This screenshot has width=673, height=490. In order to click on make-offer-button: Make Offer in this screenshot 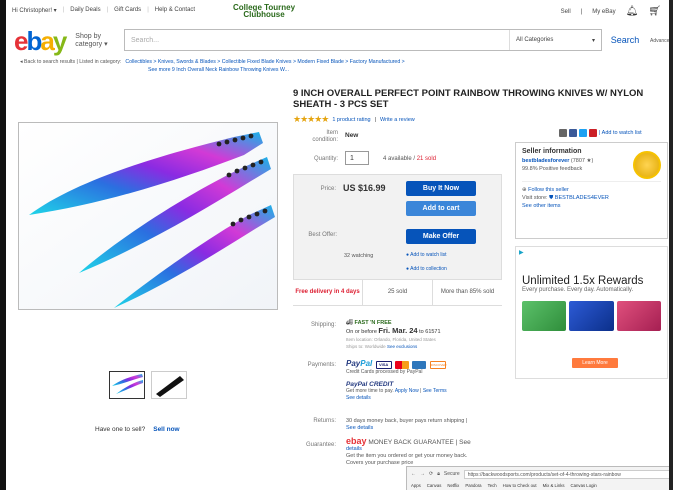, I will do `click(441, 236)`.